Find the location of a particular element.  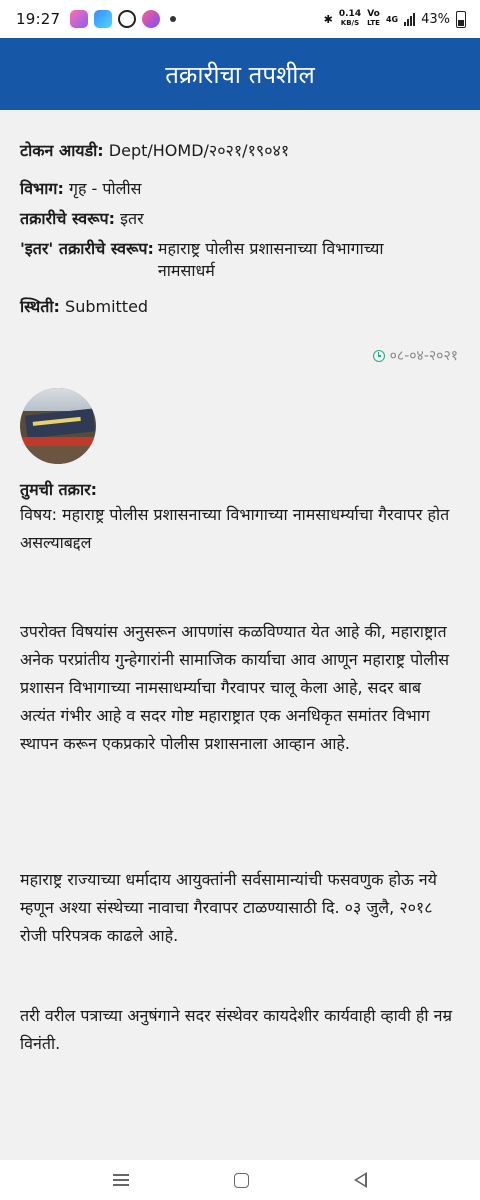

department-value: गृह - पोलीस is located at coordinates (105, 188).